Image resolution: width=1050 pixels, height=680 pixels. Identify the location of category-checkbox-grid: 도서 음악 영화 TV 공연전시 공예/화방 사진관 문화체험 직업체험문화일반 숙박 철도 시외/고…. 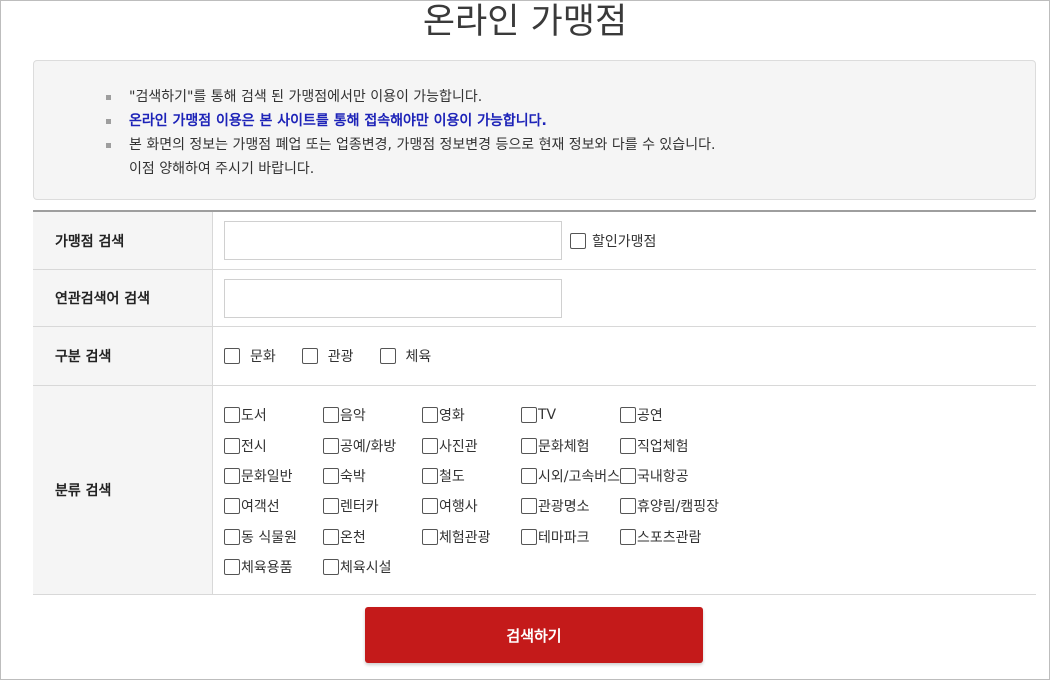
(471, 488).